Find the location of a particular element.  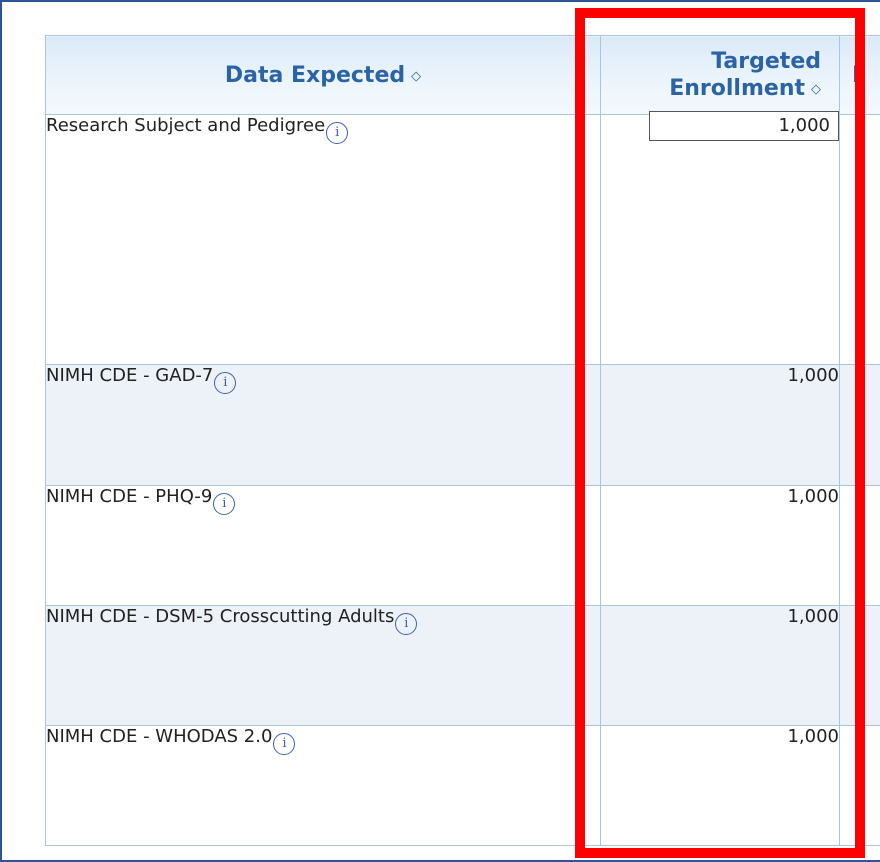

data-expected-cell: NIMH CDE - GAD-7 i is located at coordinates (323, 425).